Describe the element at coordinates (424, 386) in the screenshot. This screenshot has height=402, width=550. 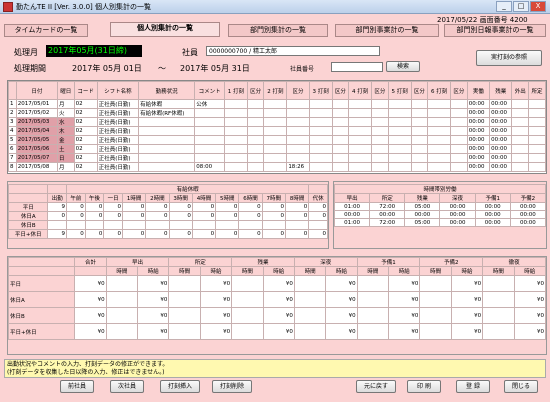
I see `print-button: 印 刷` at that location.